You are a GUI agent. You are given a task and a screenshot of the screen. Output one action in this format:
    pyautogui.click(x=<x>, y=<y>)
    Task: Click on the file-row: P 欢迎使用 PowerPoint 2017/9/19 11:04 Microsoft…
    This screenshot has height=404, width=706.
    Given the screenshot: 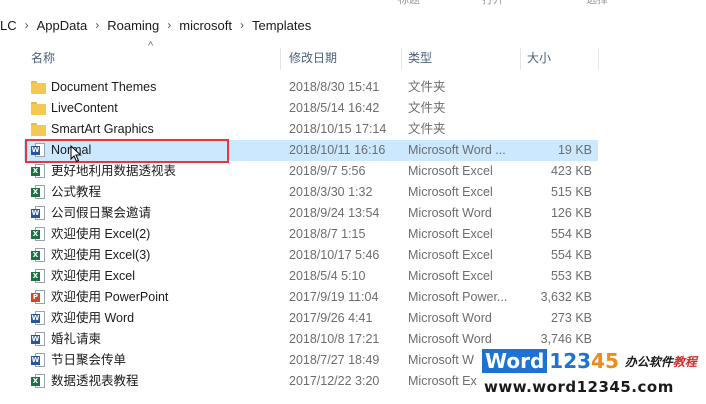 What is the action you would take?
    pyautogui.click(x=353, y=297)
    